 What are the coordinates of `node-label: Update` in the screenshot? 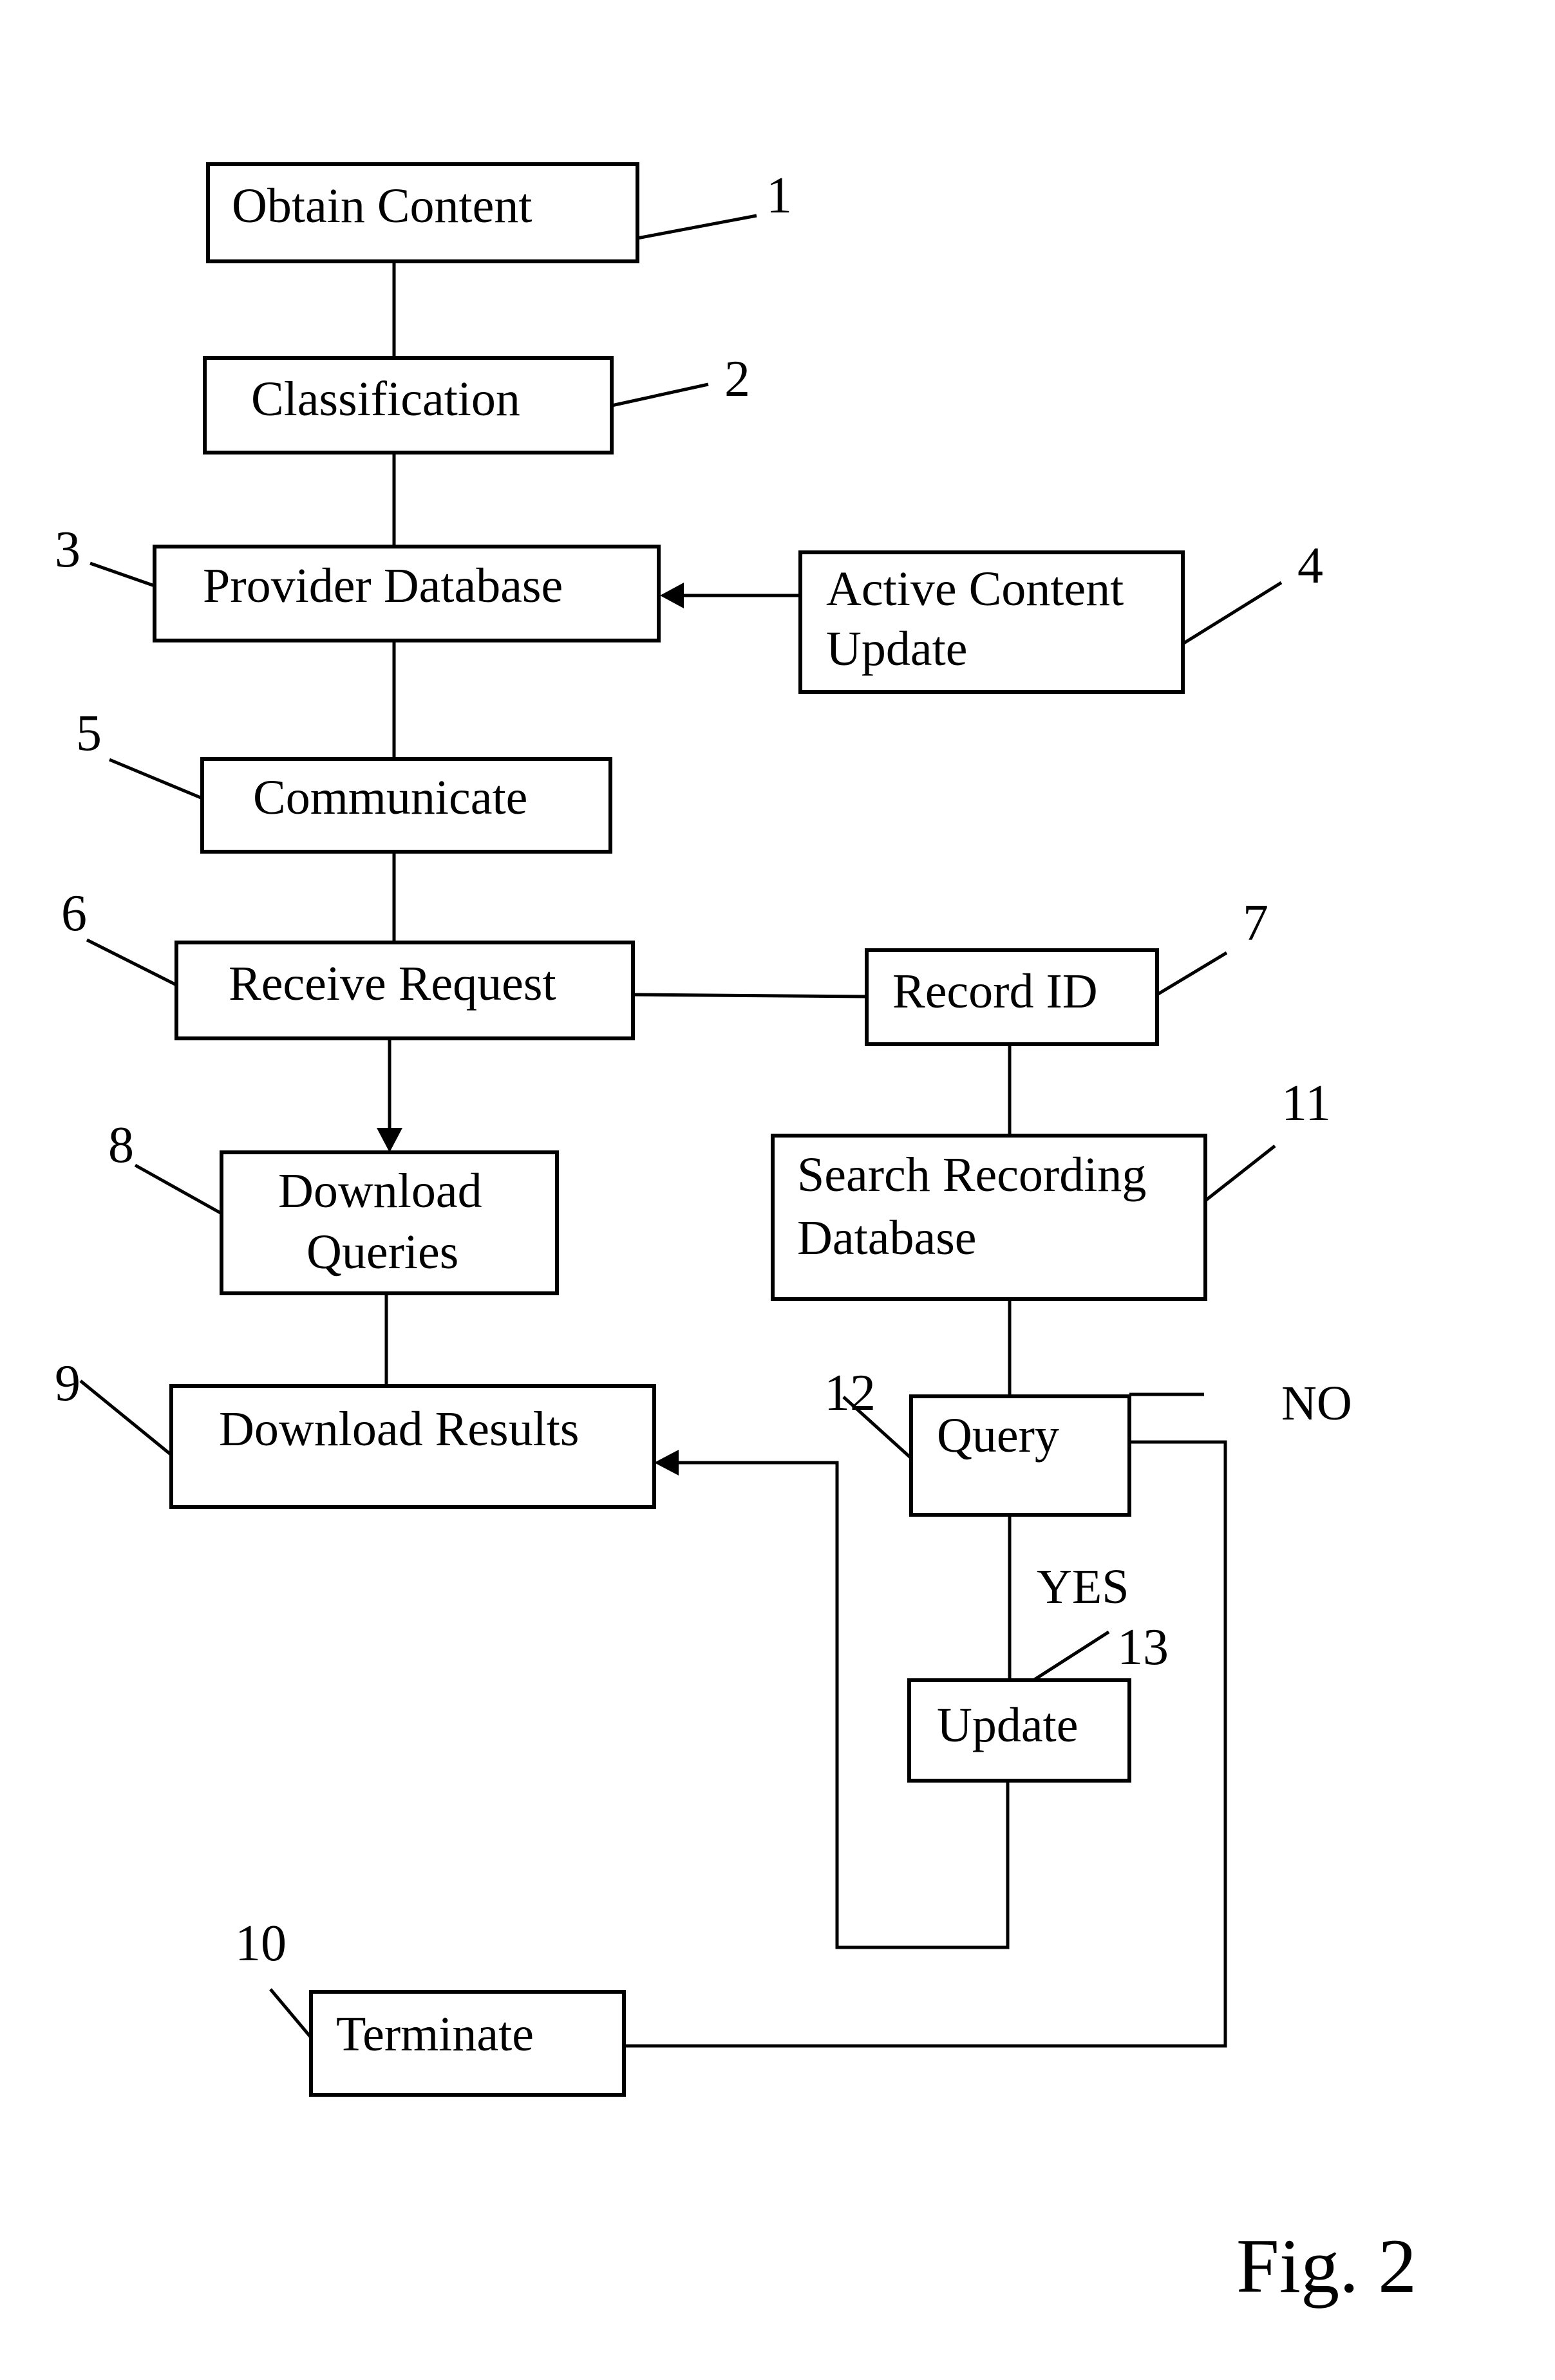 It's located at (1007, 1725).